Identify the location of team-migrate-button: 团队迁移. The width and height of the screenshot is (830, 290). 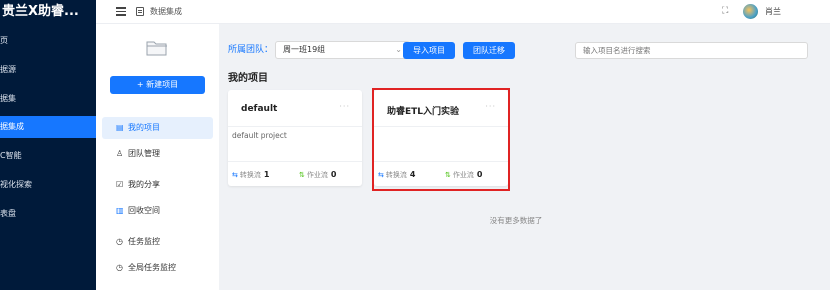
(489, 50).